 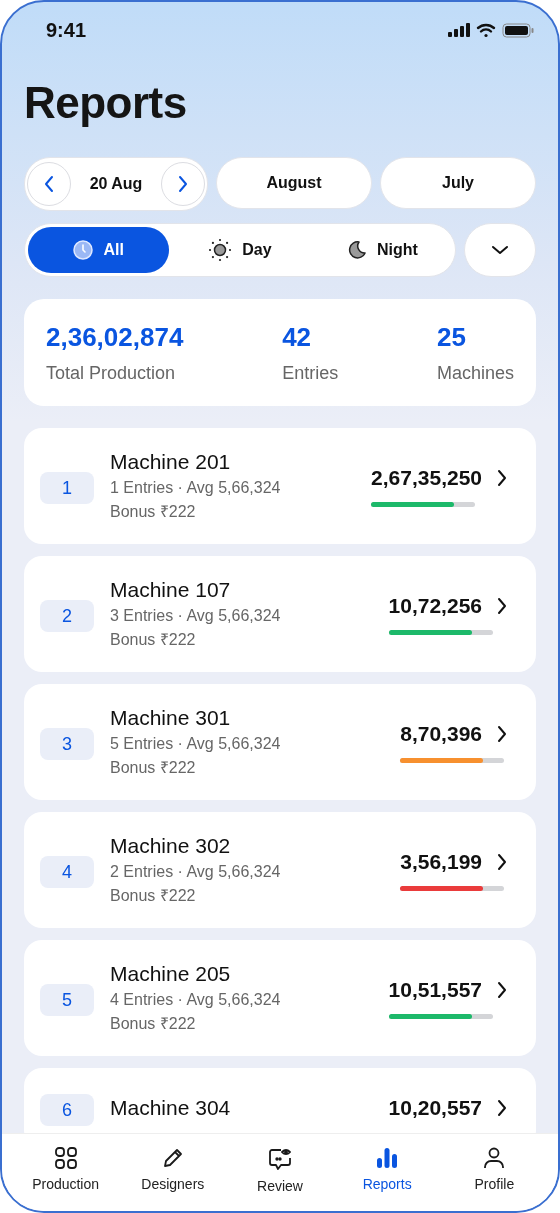 What do you see at coordinates (106, 103) in the screenshot?
I see `page-title: Reports` at bounding box center [106, 103].